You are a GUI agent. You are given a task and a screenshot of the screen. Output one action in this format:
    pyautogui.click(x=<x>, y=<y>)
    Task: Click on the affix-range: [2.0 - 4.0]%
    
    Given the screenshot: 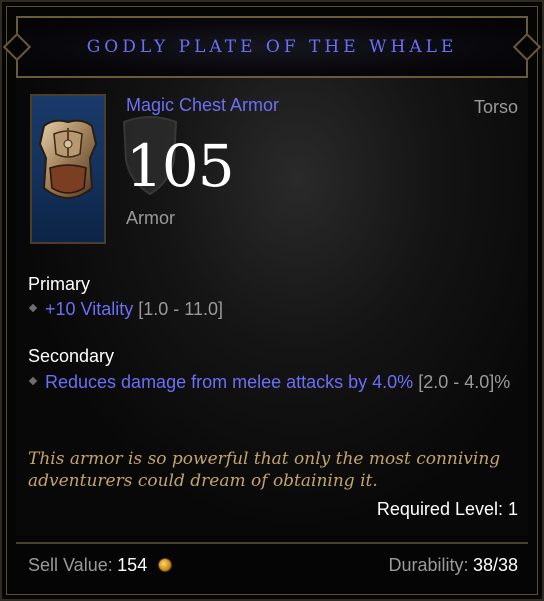 What is the action you would take?
    pyautogui.click(x=464, y=382)
    